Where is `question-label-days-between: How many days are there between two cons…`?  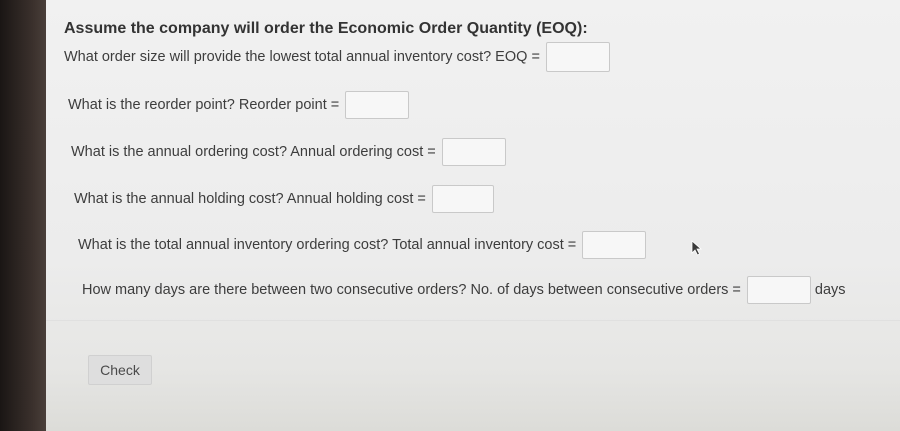
question-label-days-between: How many days are there between two cons… is located at coordinates (411, 290).